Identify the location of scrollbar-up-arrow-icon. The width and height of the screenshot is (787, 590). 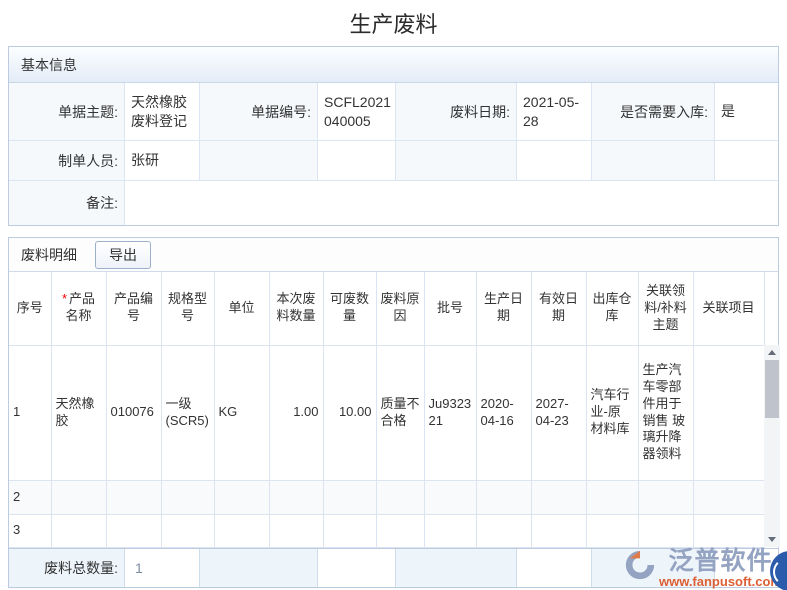
(772, 352).